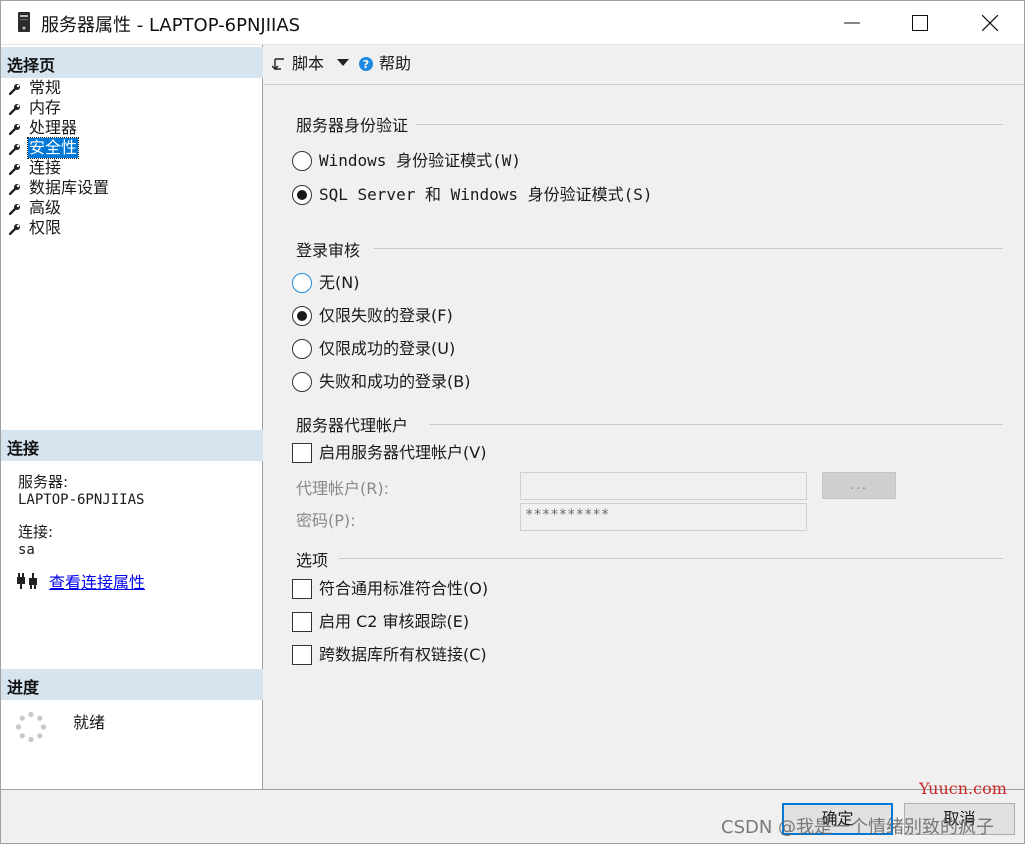  What do you see at coordinates (963, 788) in the screenshot?
I see `site-watermark: Yuucn.com` at bounding box center [963, 788].